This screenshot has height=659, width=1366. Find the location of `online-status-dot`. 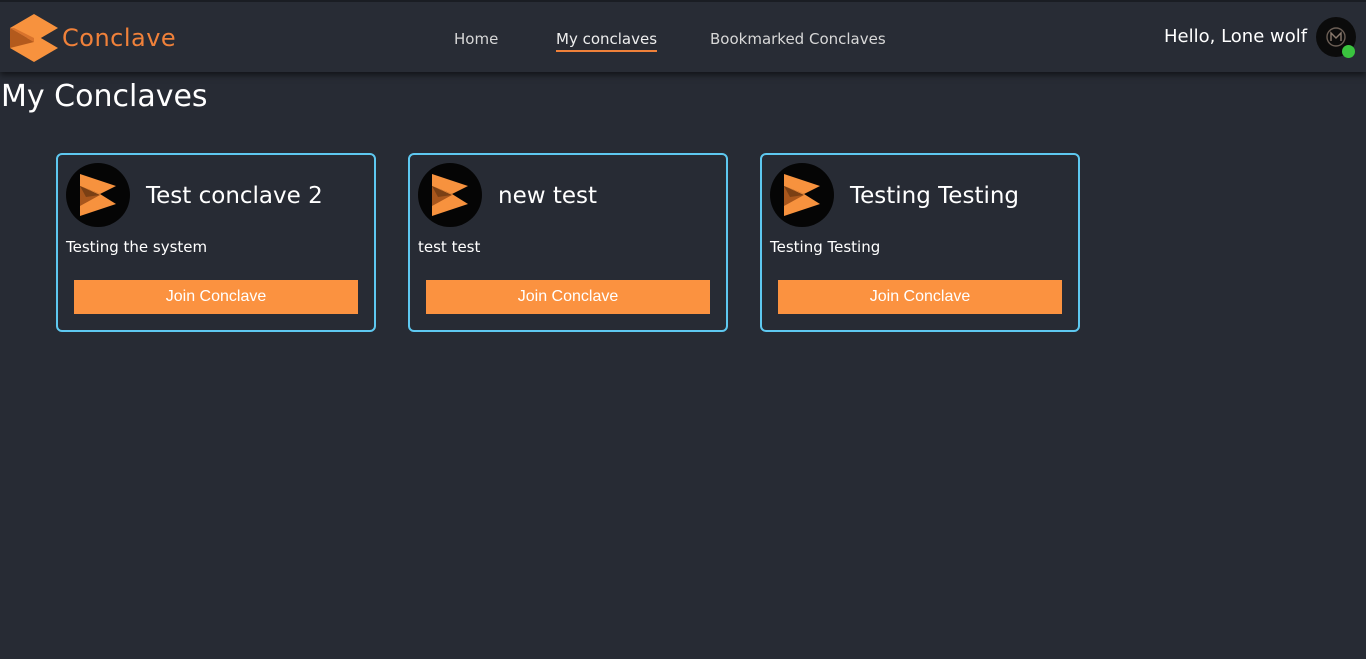

online-status-dot is located at coordinates (1348, 51).